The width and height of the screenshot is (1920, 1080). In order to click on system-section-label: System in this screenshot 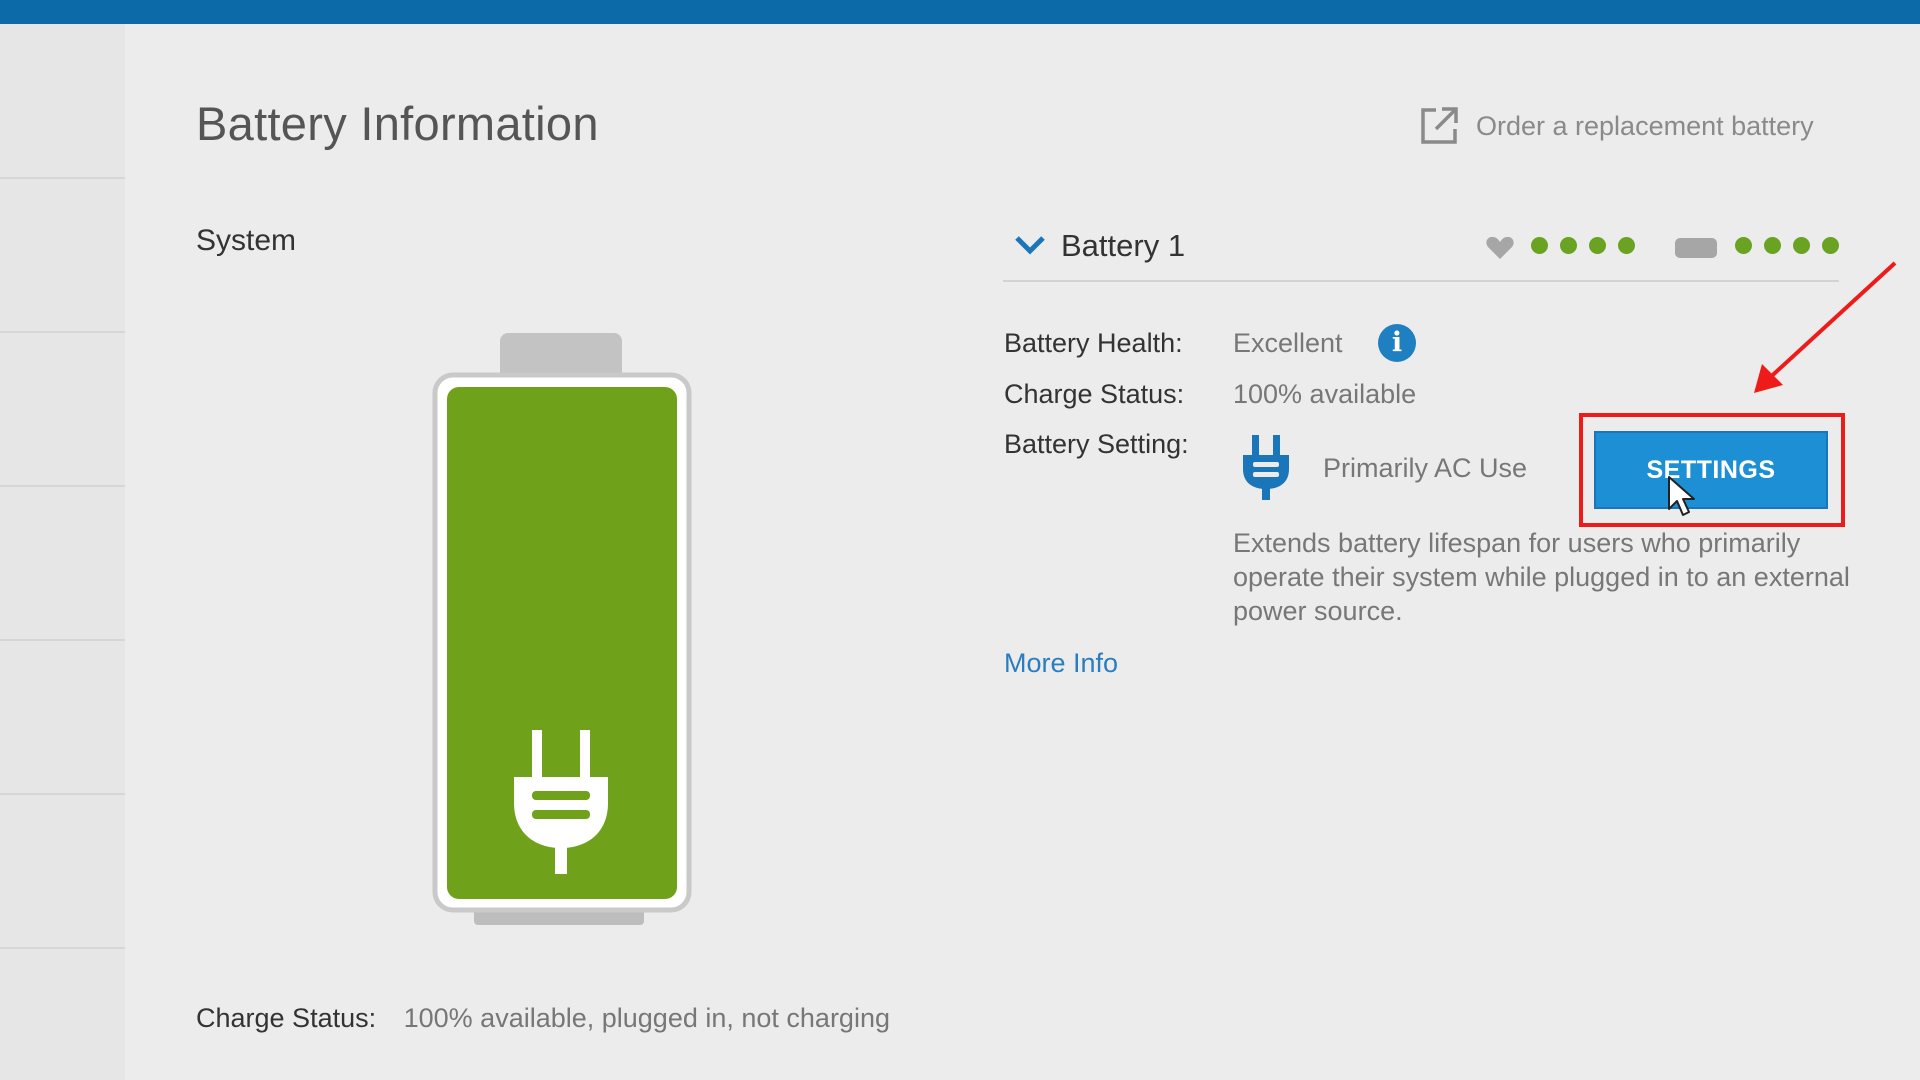, I will do `click(246, 240)`.